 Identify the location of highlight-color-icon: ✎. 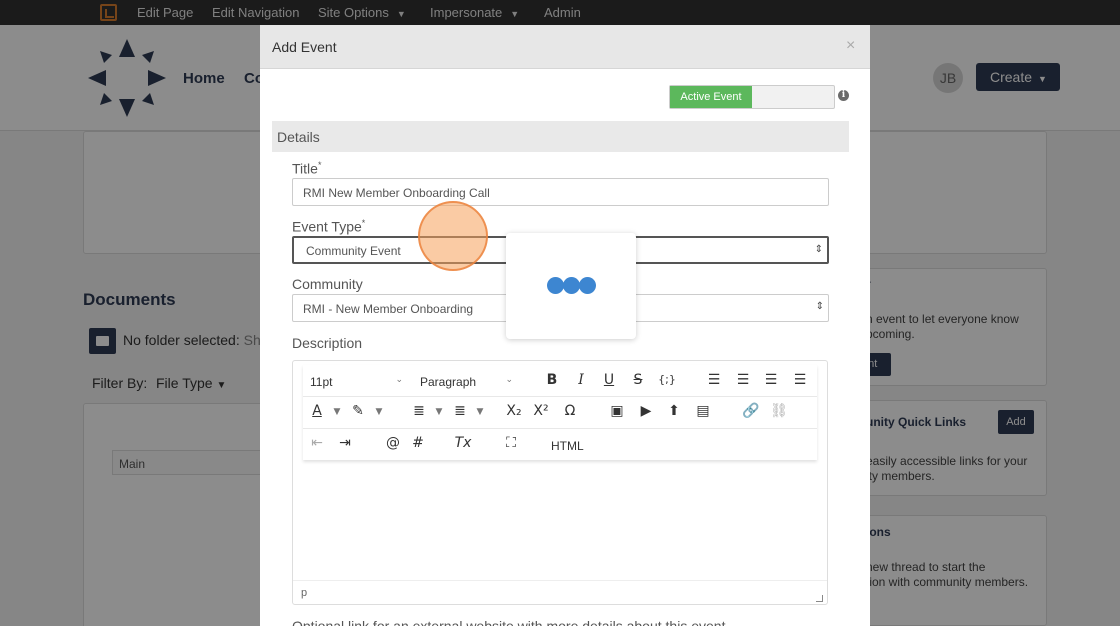
(358, 411).